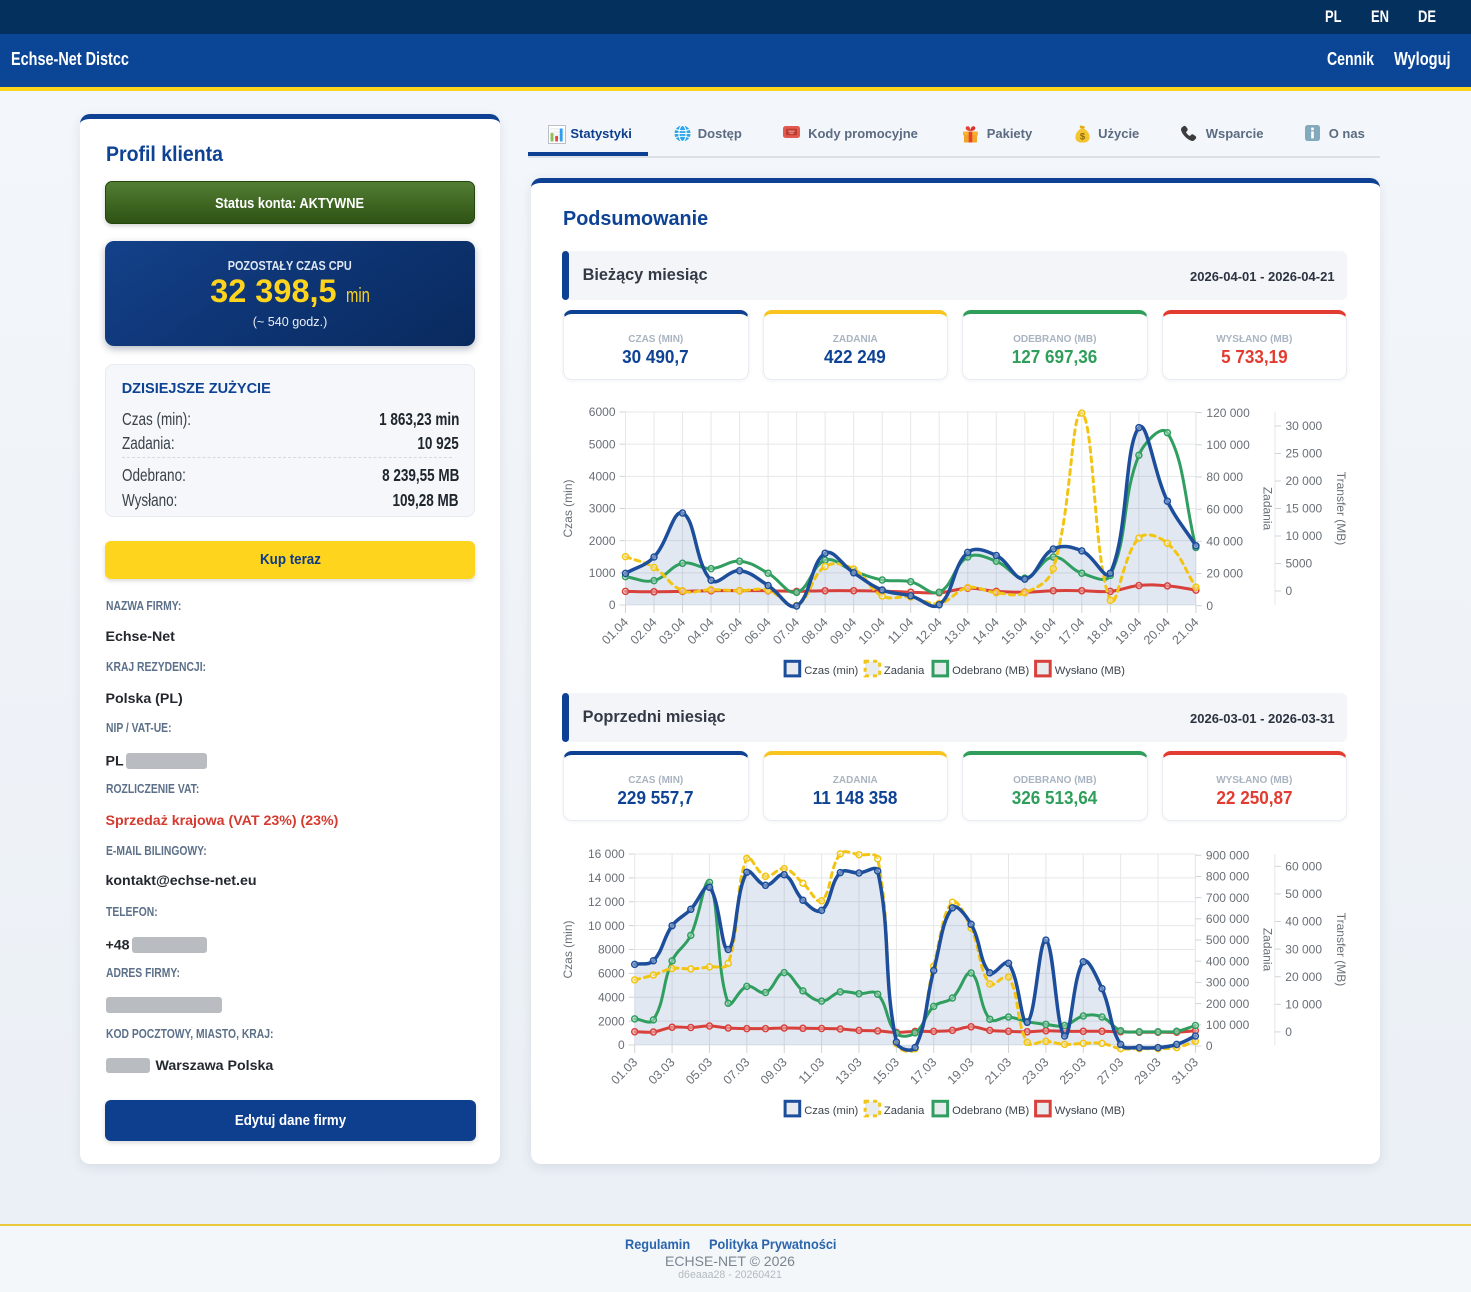 The height and width of the screenshot is (1292, 1471). Describe the element at coordinates (1043, 631) in the screenshot. I see `svg-text: 16.04` at that location.